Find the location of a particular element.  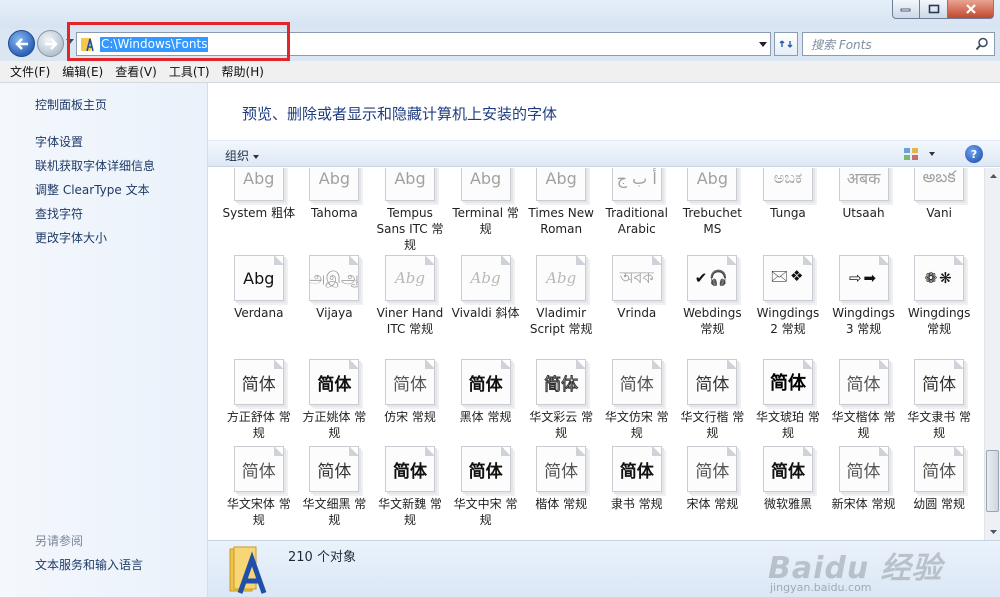

font-item: Abg Trebuchet MS is located at coordinates (713, 211).